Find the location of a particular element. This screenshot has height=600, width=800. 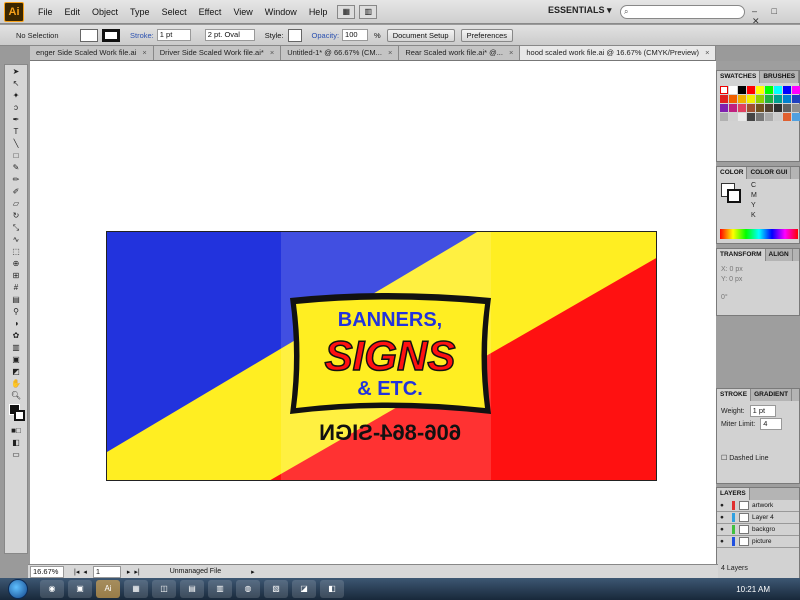

perspective-grid-tool-icon: ⊞ is located at coordinates (16, 275).